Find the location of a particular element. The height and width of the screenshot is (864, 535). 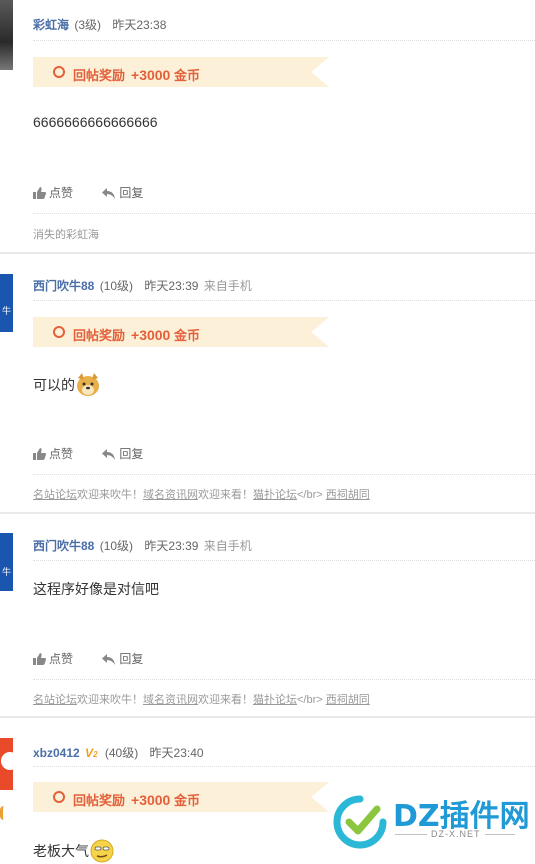

user-level: (3级) is located at coordinates (88, 25).